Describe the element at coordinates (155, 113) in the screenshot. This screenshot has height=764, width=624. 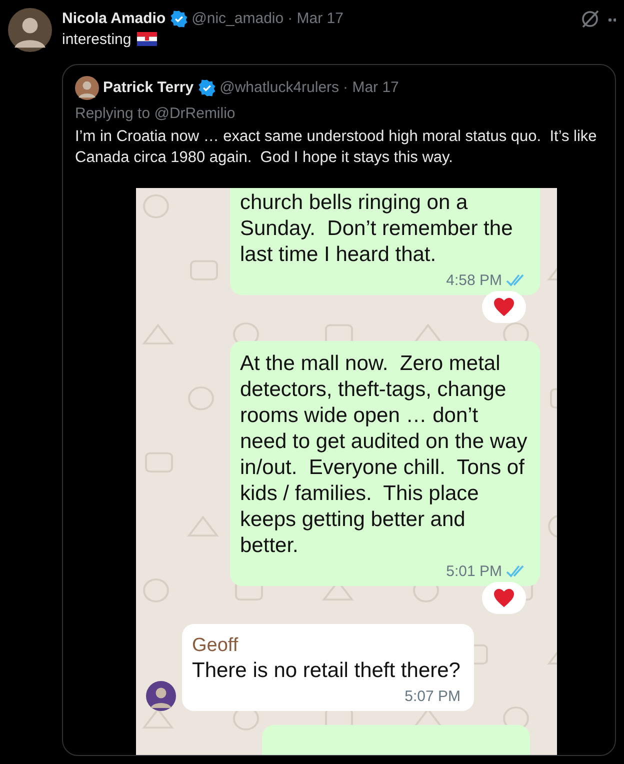
I see `replying-to-text: Replying to @DrRemilio` at that location.